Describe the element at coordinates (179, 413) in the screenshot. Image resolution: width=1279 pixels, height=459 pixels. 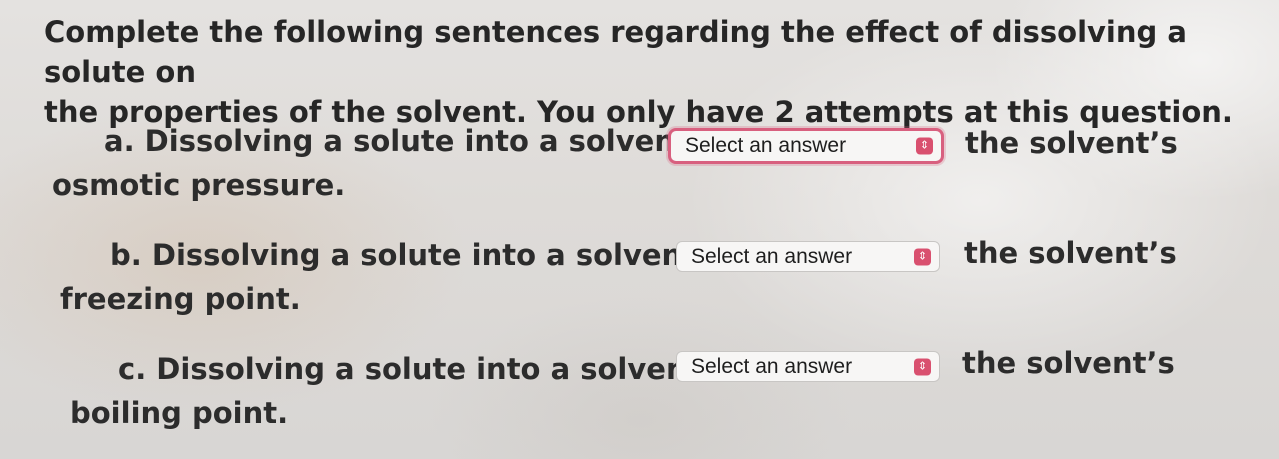
I see `item-c-continuation: boiling point.` at that location.